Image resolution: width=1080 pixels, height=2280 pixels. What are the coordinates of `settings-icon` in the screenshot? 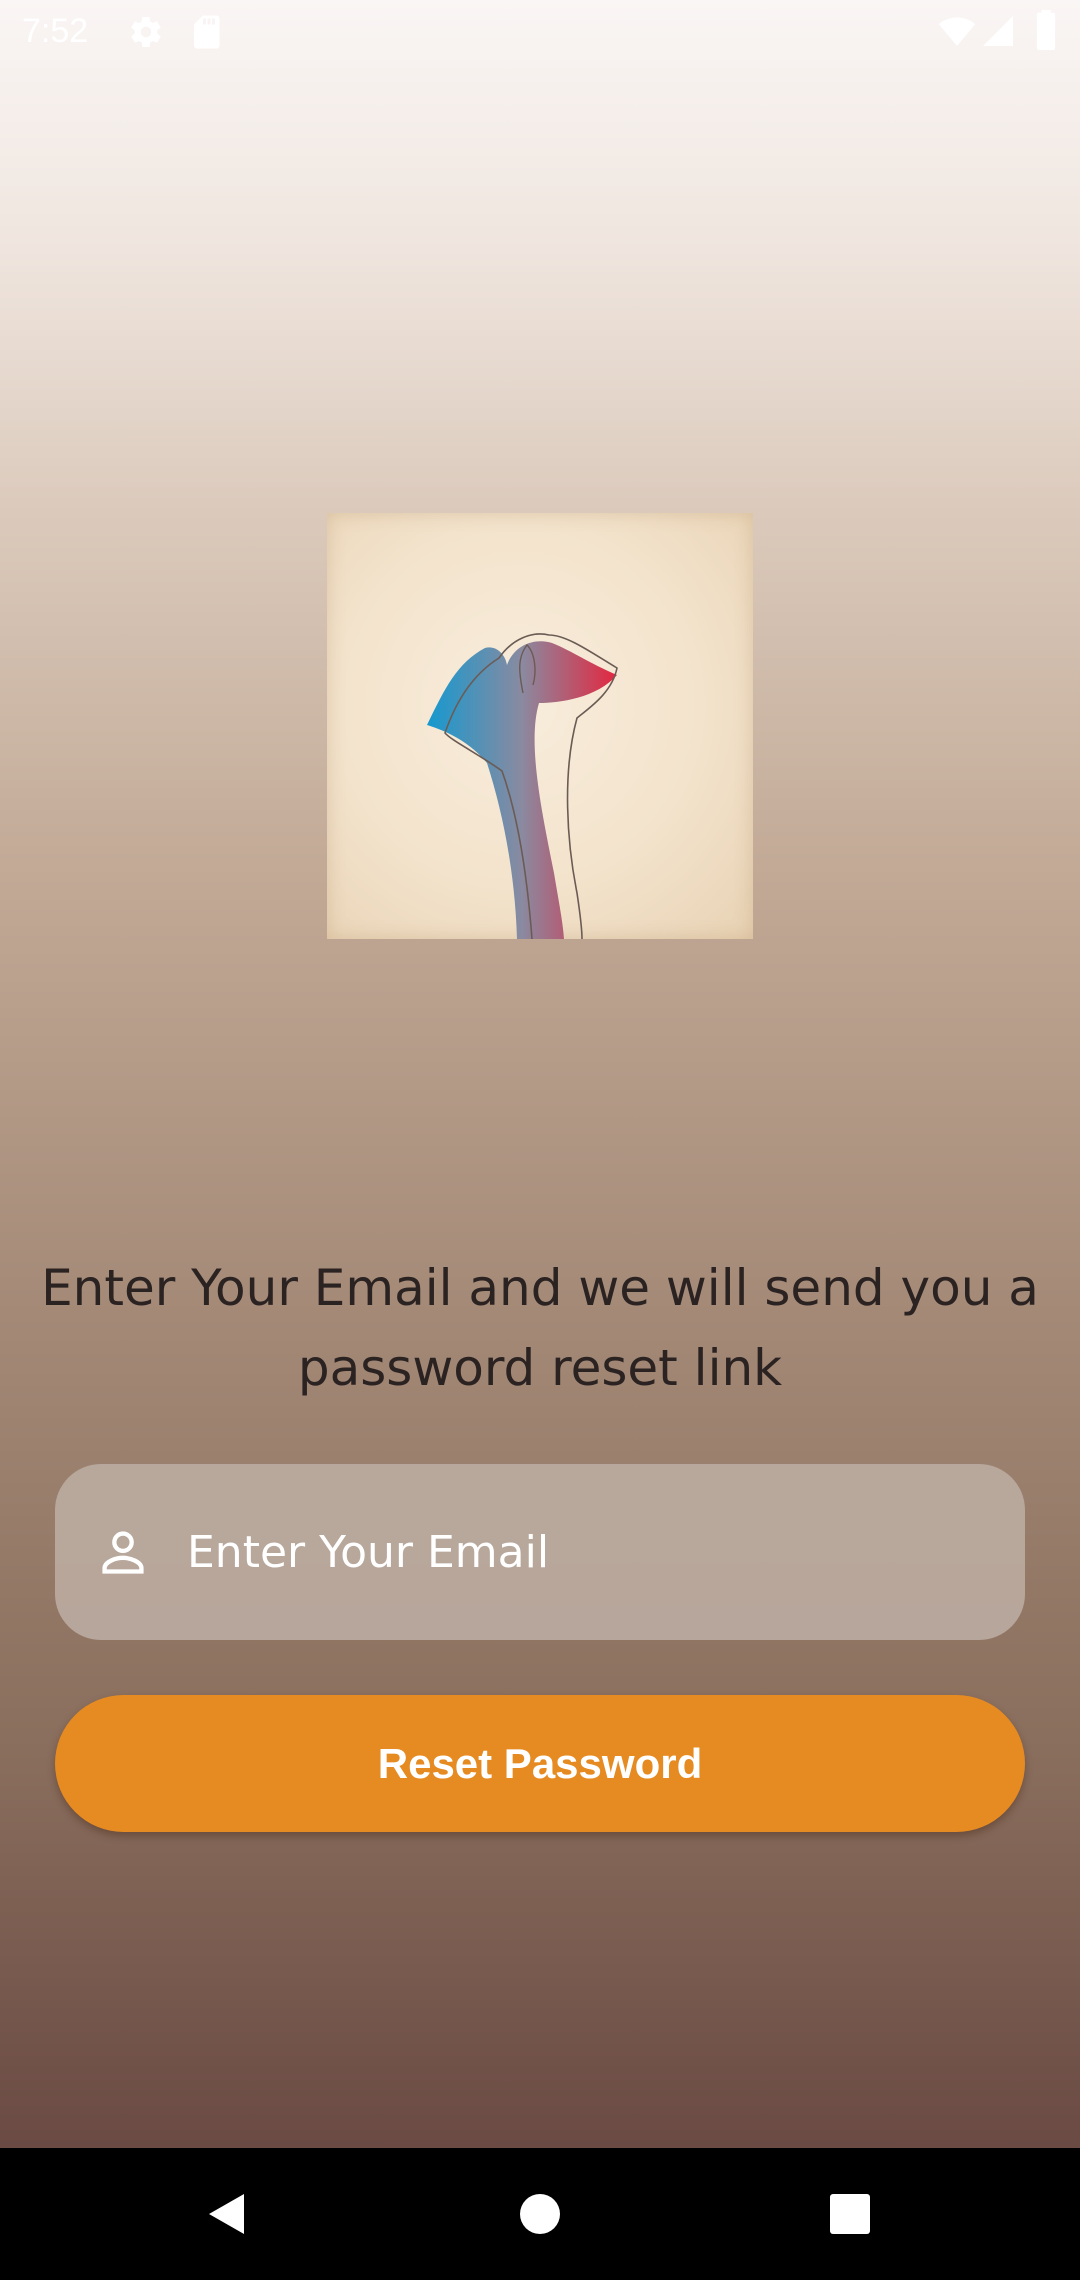 It's located at (146, 34).